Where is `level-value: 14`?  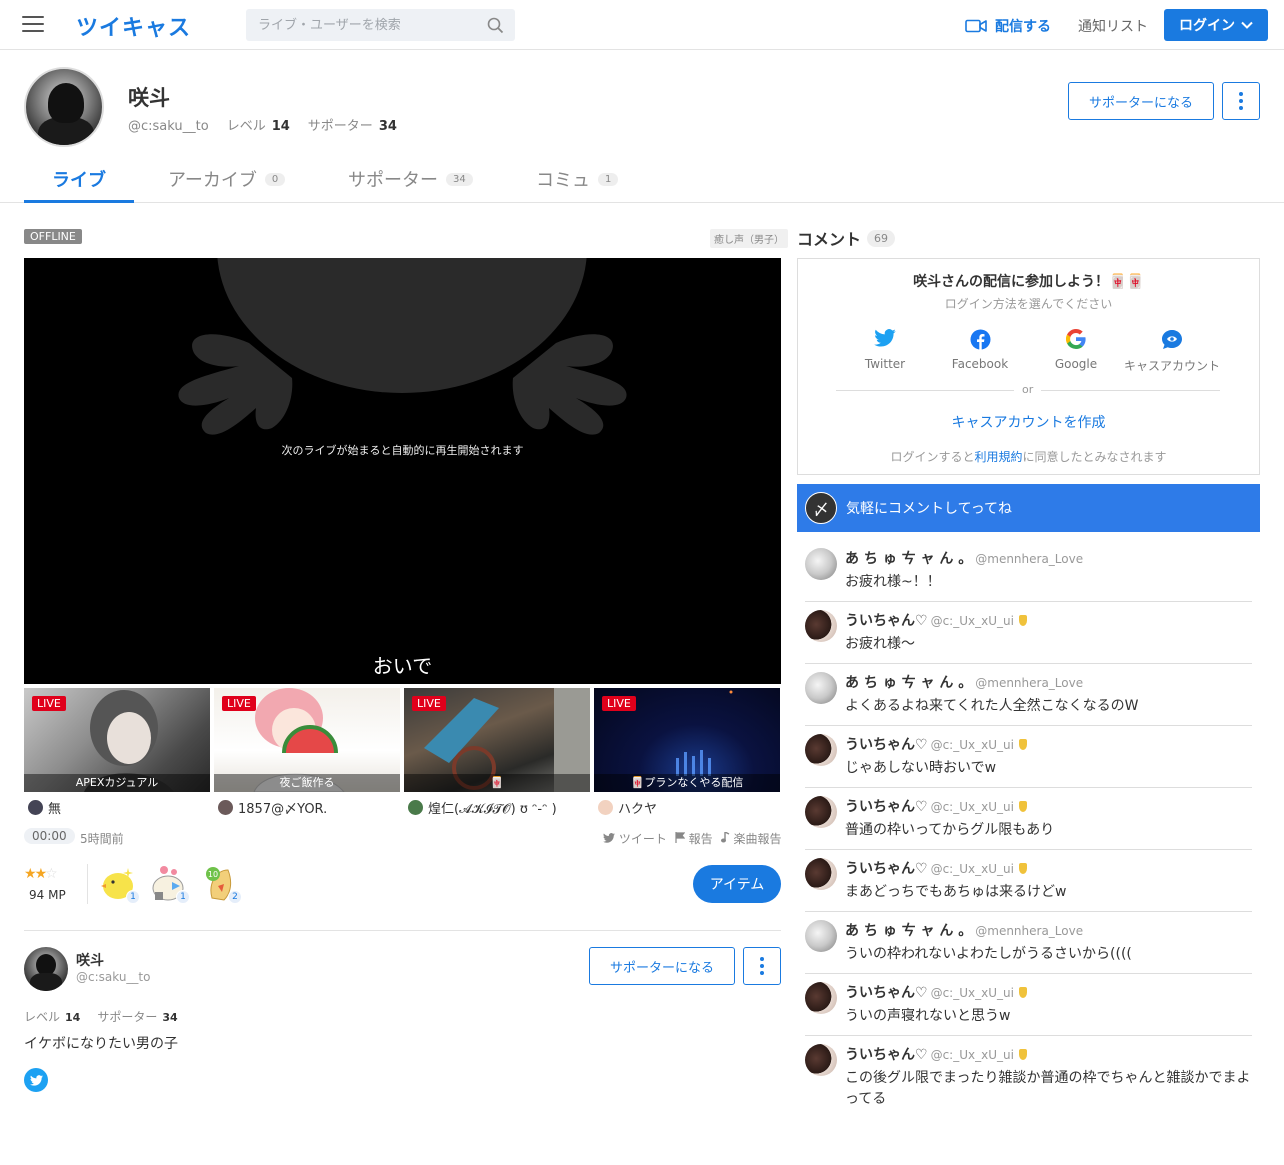 level-value: 14 is located at coordinates (280, 126).